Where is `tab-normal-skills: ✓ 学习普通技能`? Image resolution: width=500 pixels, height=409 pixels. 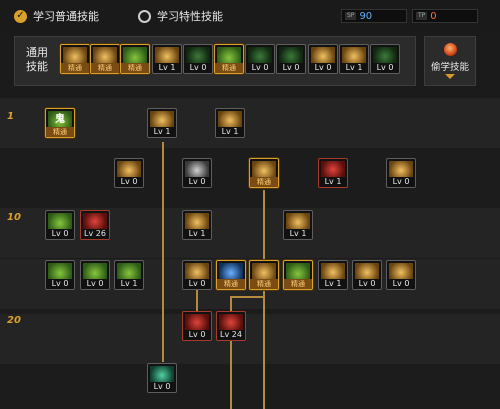 tab-normal-skills: ✓ 学习普通技能 is located at coordinates (56, 16).